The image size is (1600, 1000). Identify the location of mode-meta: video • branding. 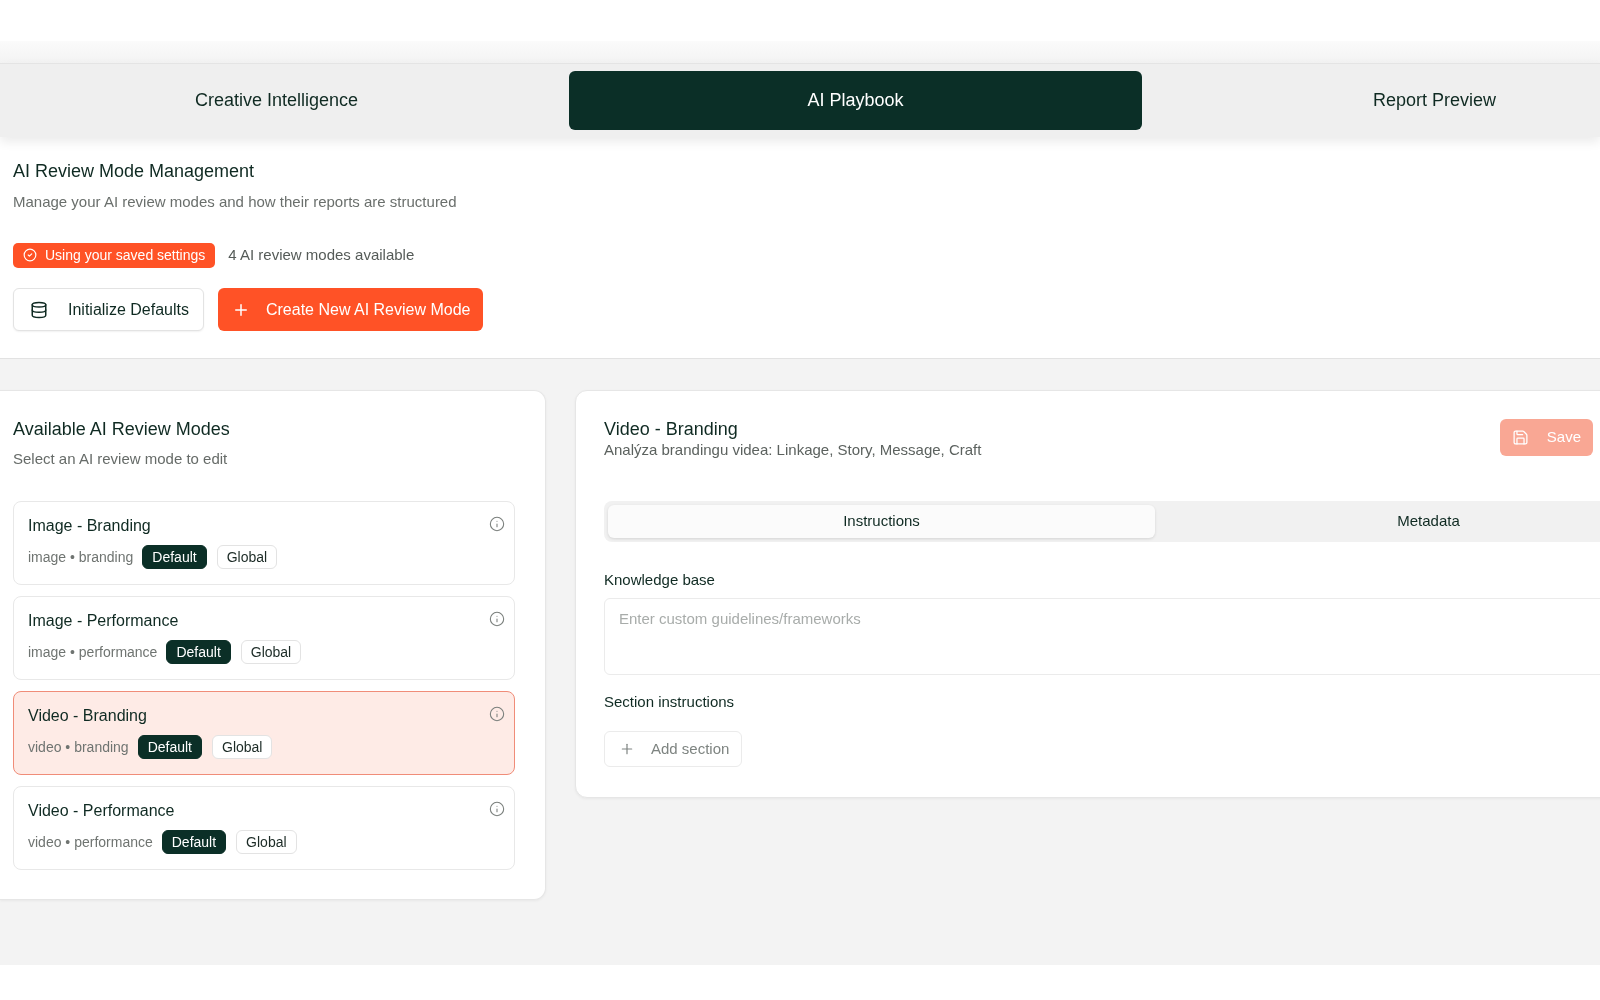
(78, 747).